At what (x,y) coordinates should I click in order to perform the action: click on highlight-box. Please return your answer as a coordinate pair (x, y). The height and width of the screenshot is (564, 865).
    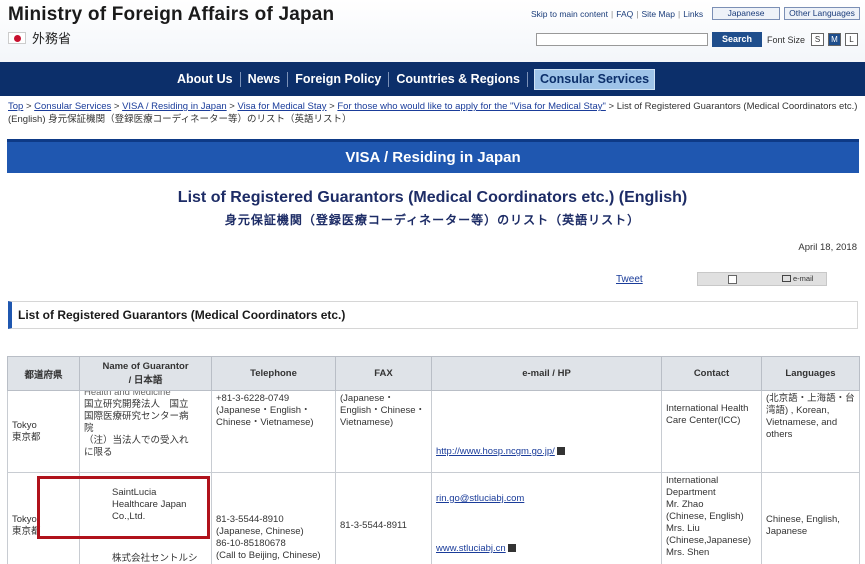
    Looking at the image, I should click on (123, 507).